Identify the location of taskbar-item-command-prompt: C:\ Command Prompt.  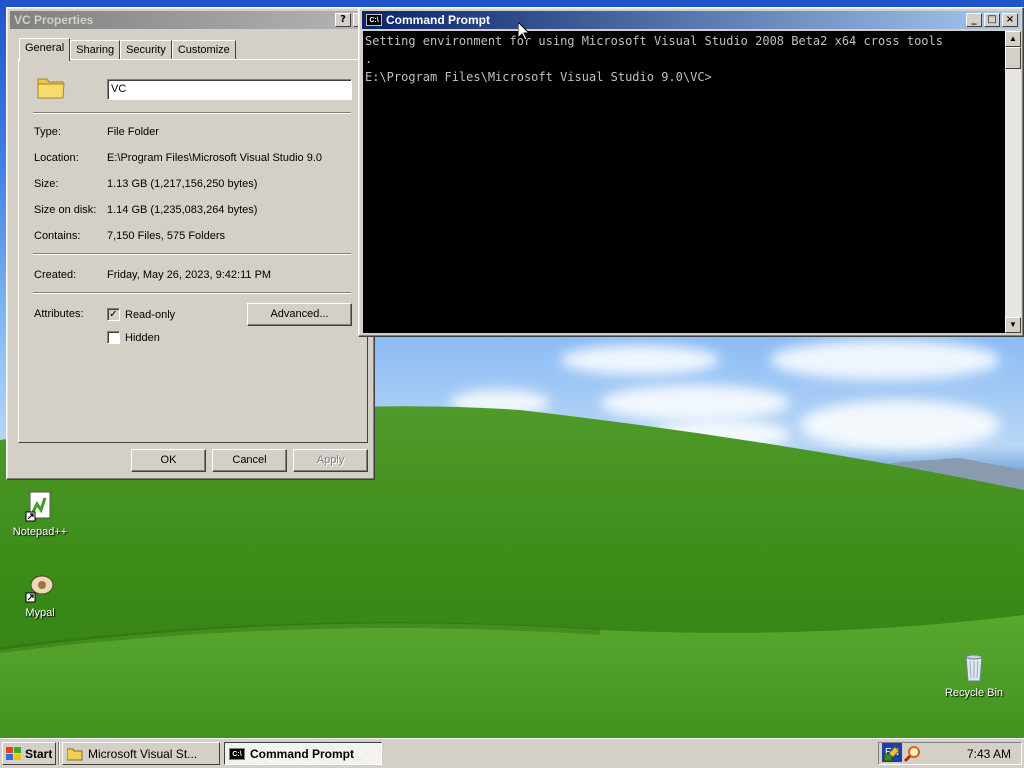
(303, 753).